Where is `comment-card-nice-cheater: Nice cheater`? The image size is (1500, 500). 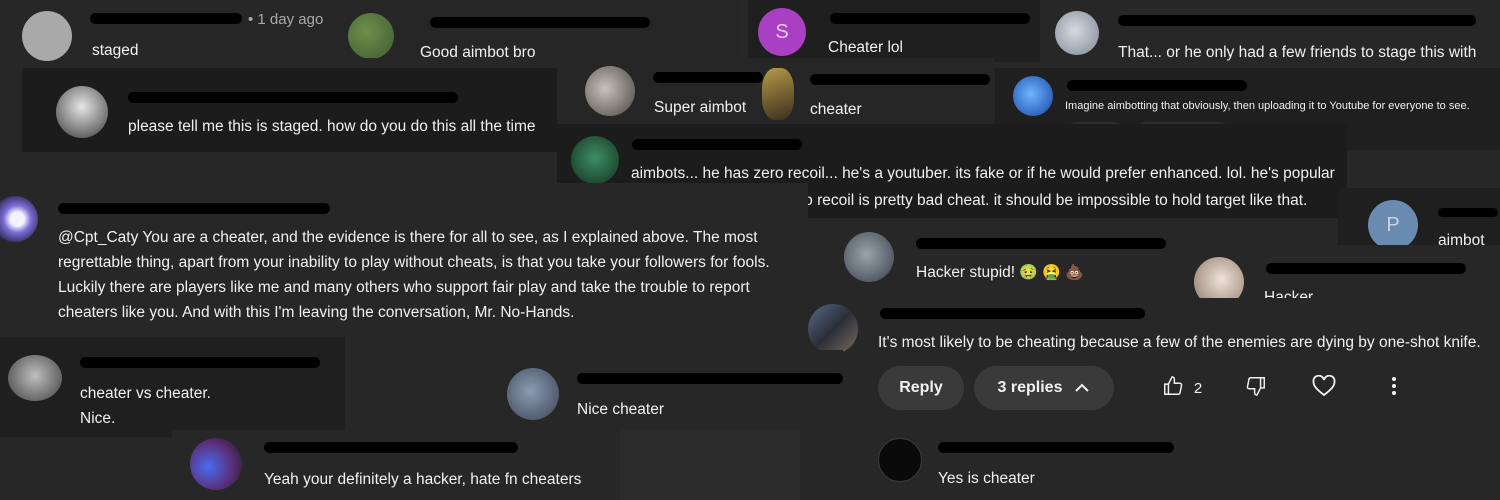 comment-card-nice-cheater: Nice cheater is located at coordinates (663, 390).